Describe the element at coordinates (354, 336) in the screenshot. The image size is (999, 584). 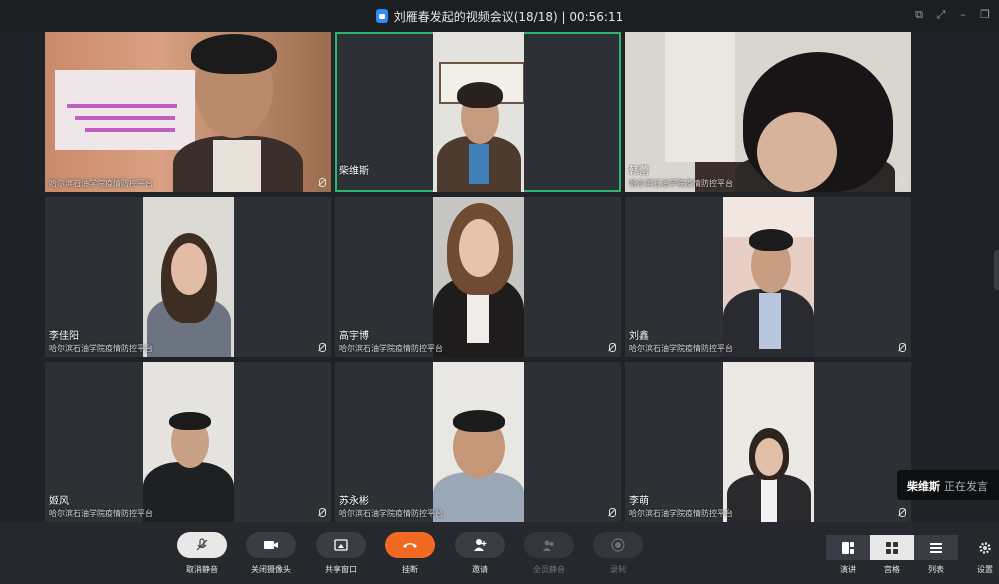
I see `participant-name: 高宇博` at that location.